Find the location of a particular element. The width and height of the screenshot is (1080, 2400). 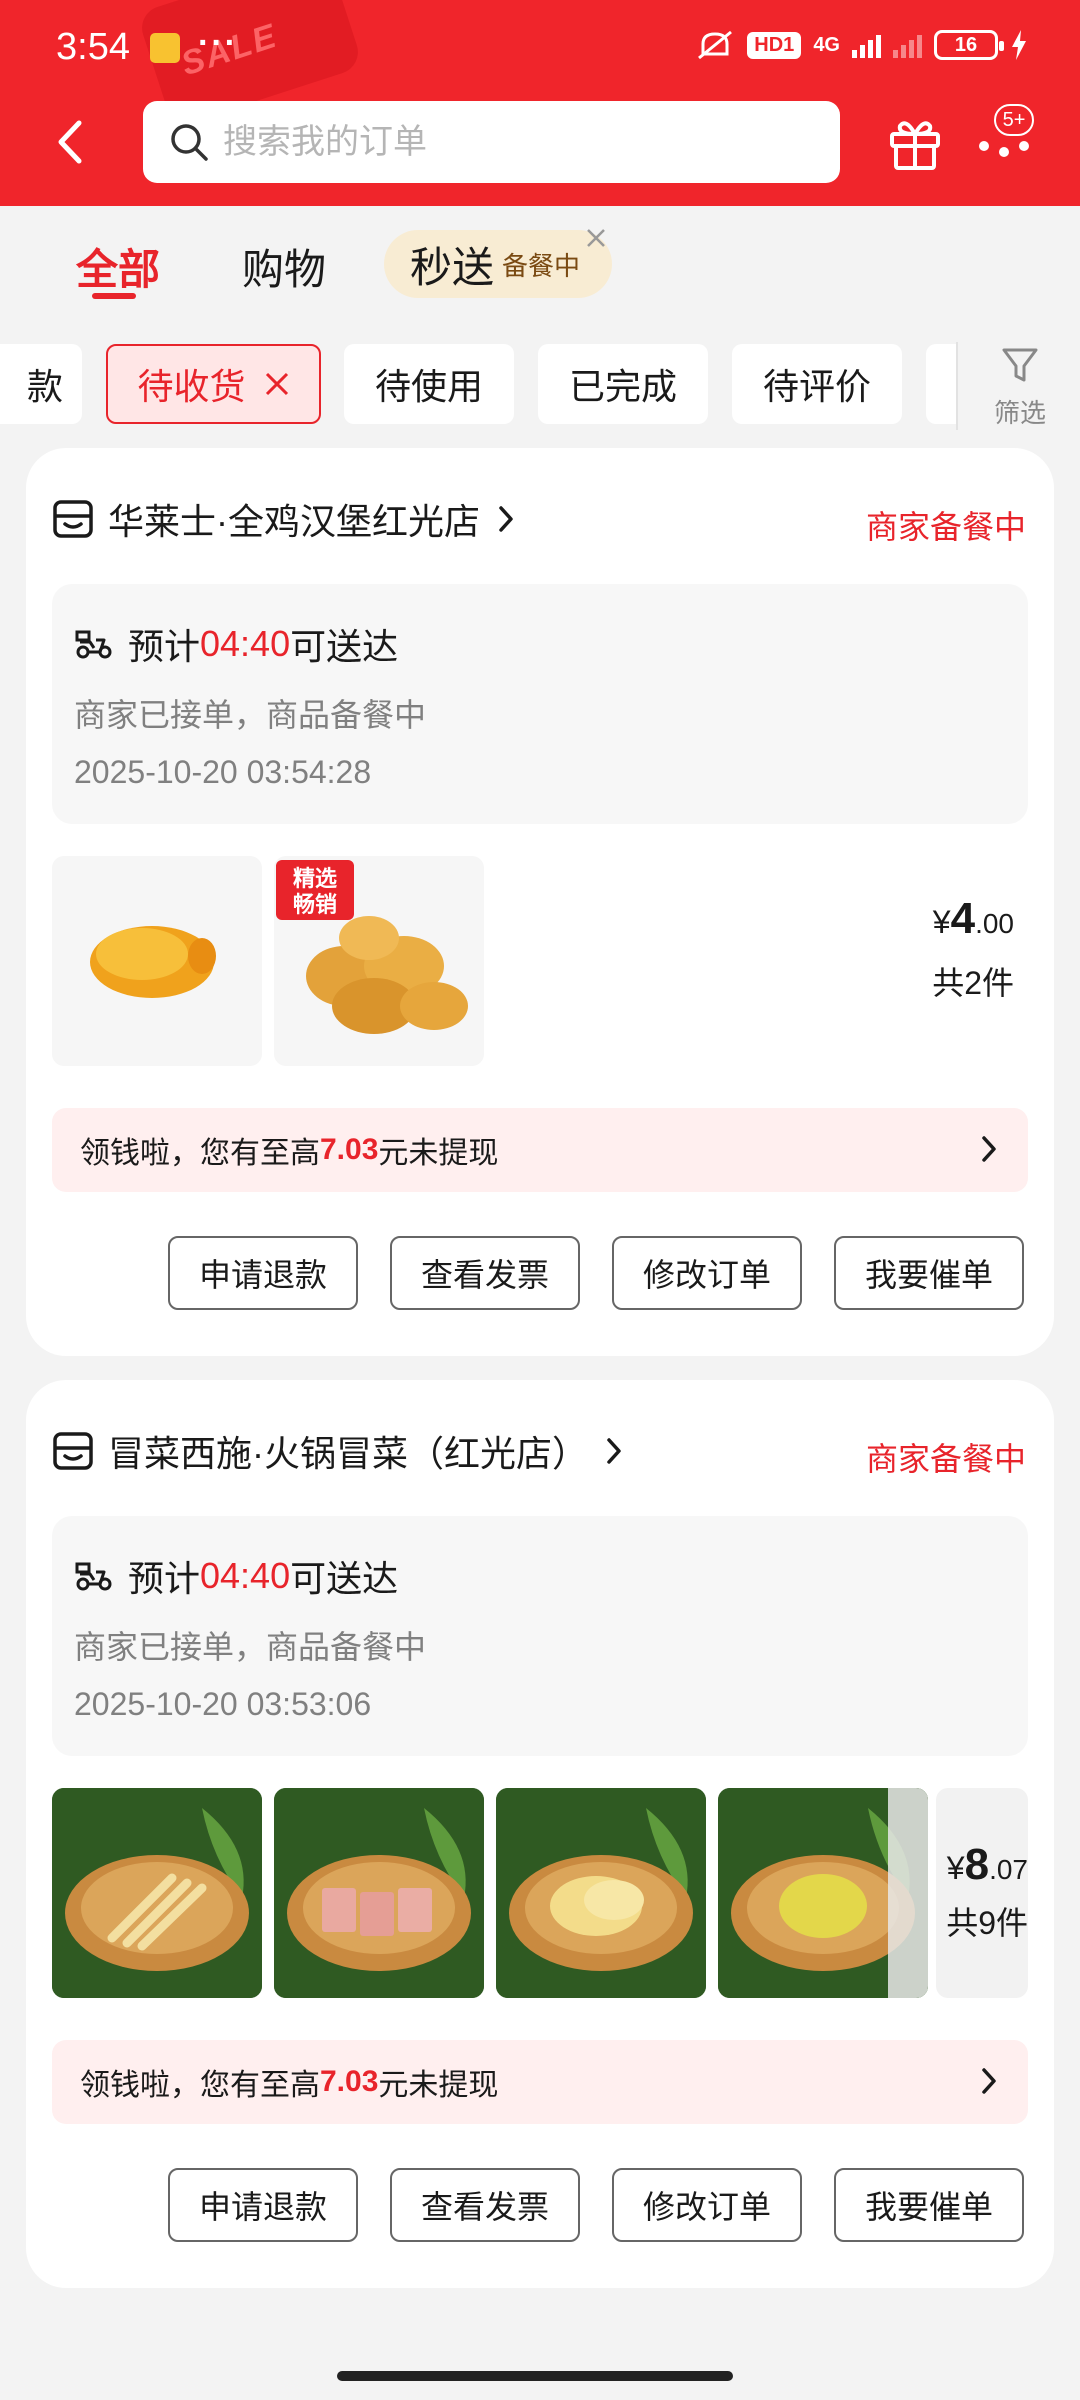

status-time: 3:54 is located at coordinates (93, 47).